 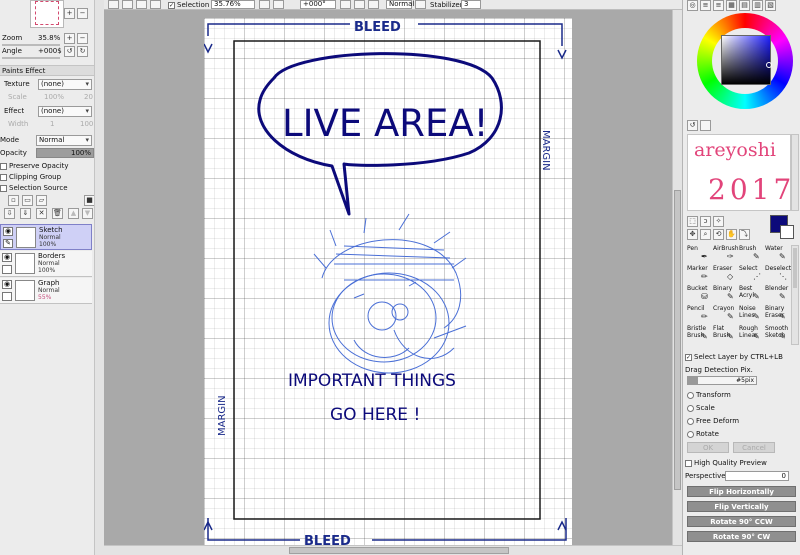 I want to click on color-grid-icon: ▦, so click(x=731, y=5).